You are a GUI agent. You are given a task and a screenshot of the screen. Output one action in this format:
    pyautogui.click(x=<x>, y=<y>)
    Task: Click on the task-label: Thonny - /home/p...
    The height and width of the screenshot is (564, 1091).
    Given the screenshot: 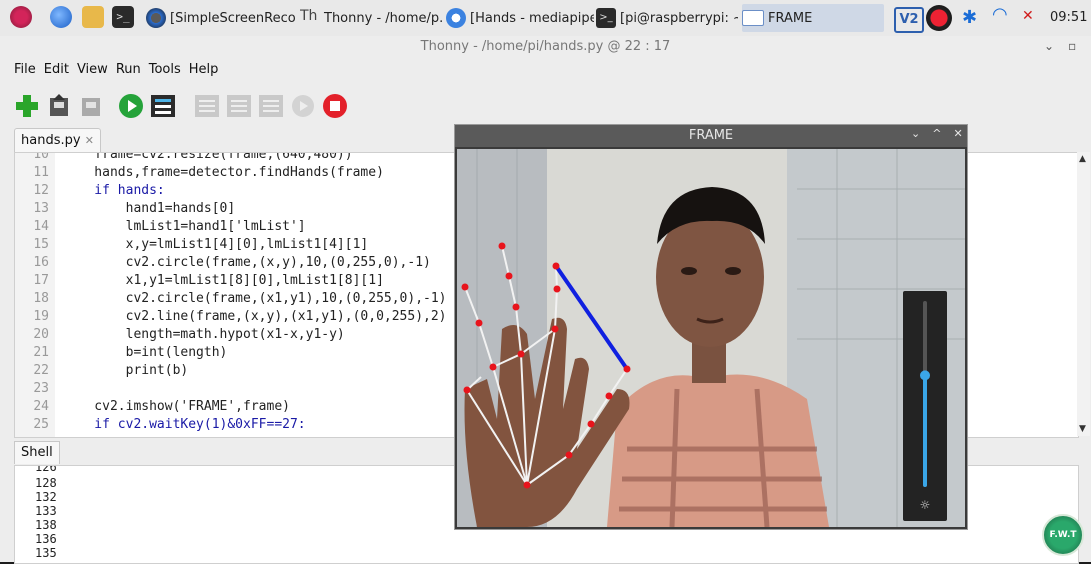 What is the action you would take?
    pyautogui.click(x=383, y=18)
    